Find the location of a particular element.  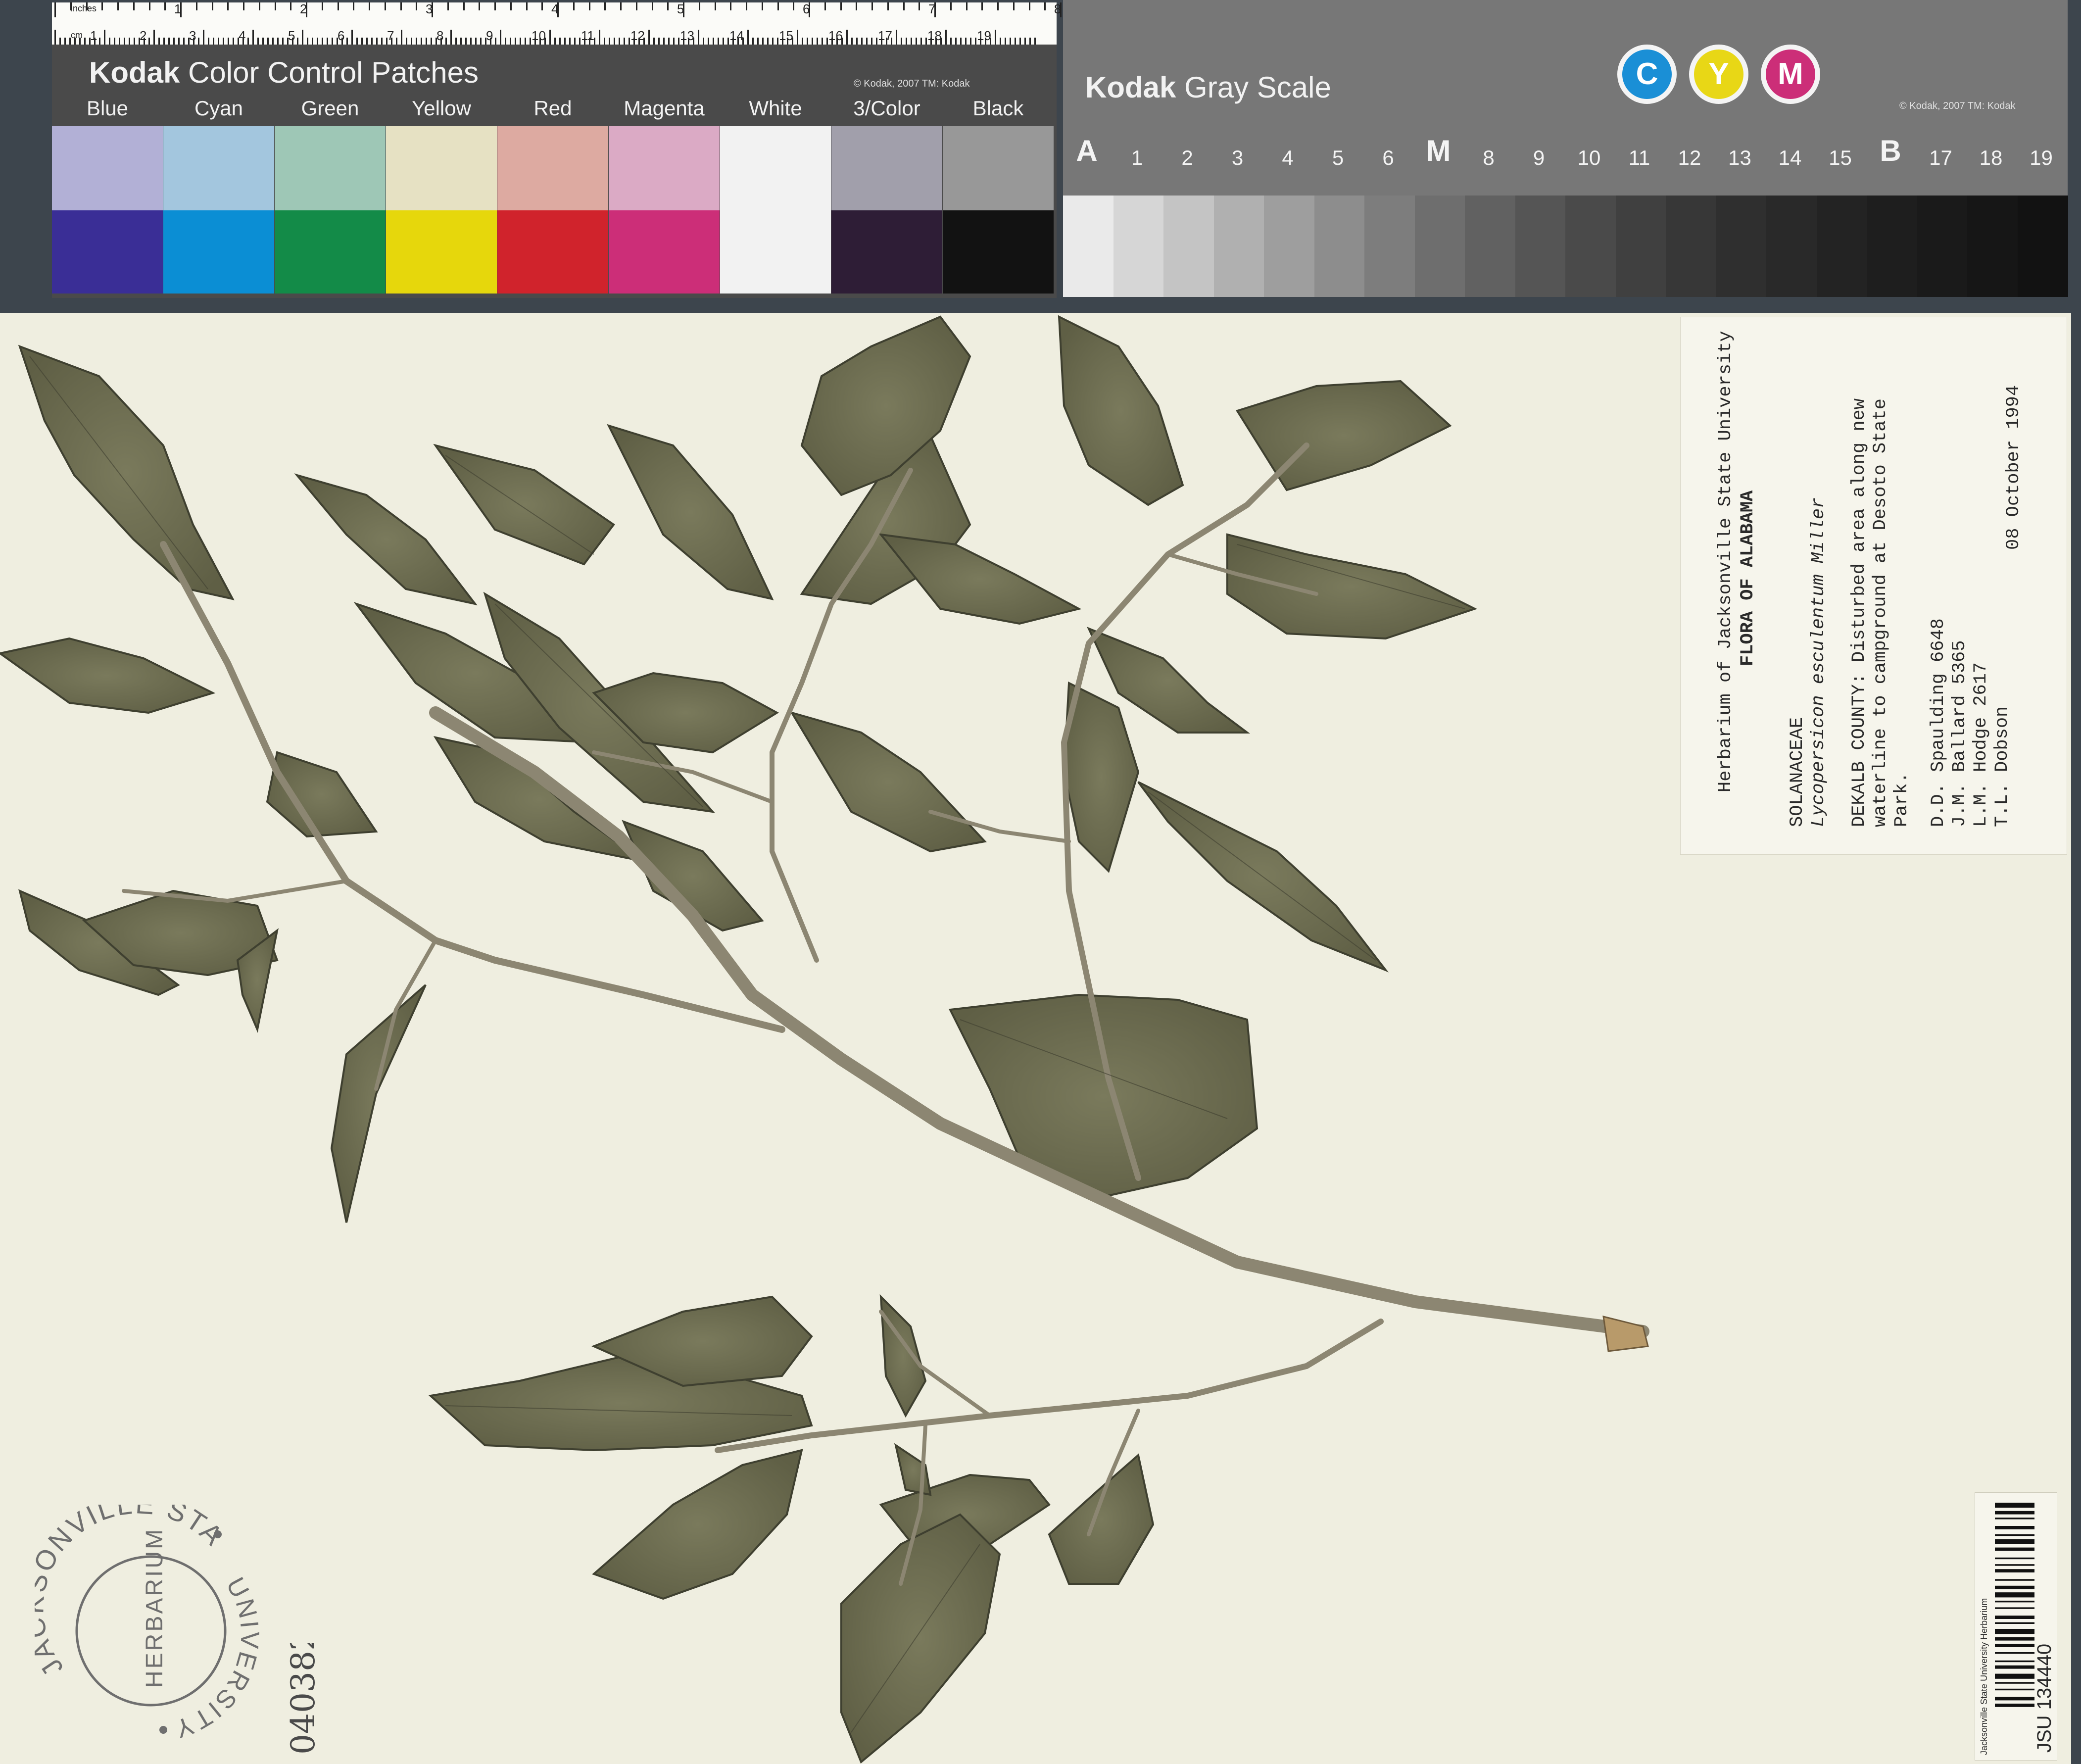

gray-step-label: 19 is located at coordinates (2041, 157).